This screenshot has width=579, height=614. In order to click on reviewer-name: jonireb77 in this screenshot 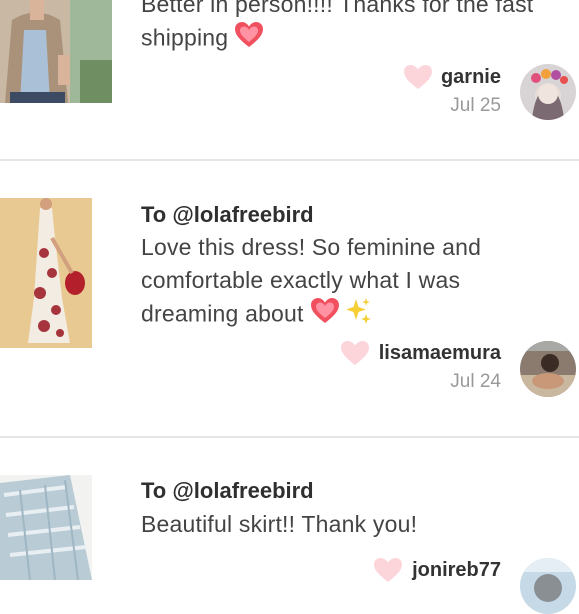, I will do `click(456, 570)`.